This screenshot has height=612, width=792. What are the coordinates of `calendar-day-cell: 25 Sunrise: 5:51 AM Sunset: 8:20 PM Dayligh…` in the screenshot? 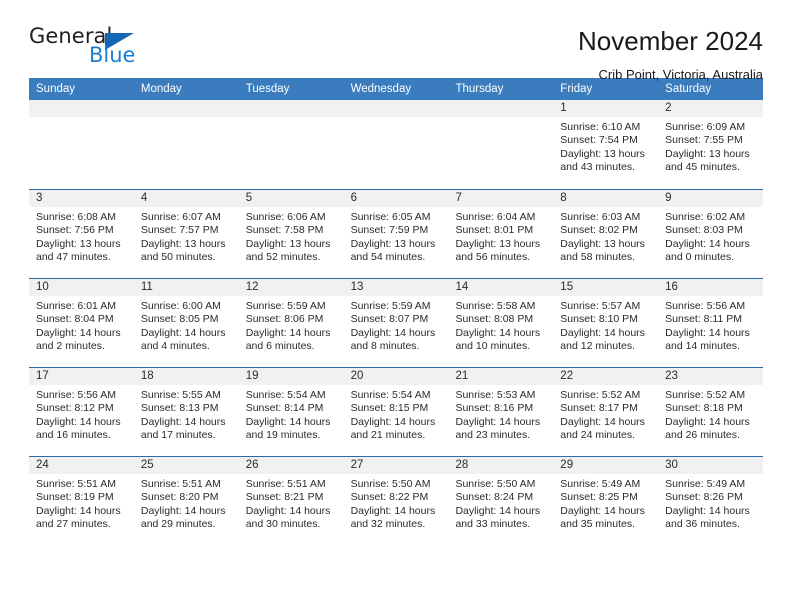 It's located at (186, 501).